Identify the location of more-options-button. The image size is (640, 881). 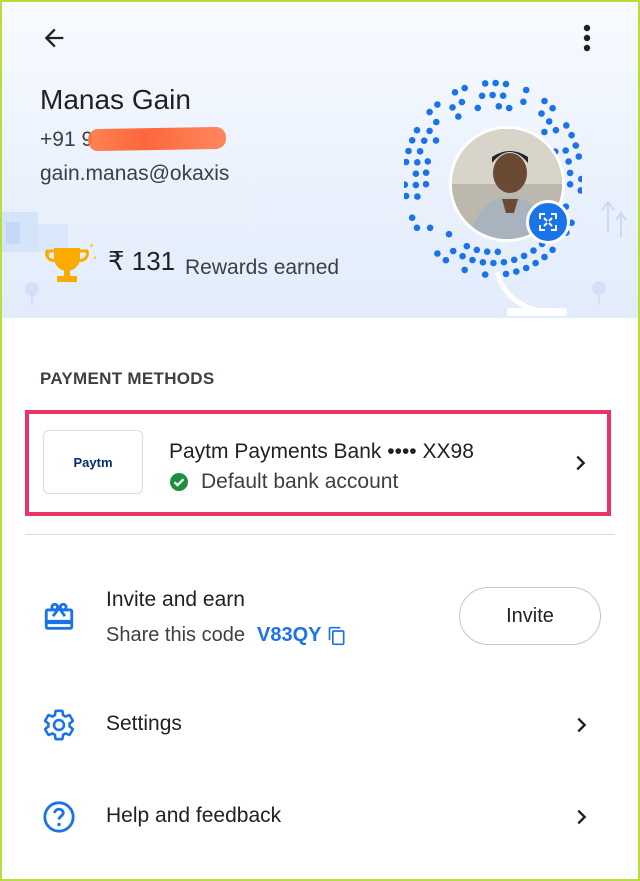
(587, 38).